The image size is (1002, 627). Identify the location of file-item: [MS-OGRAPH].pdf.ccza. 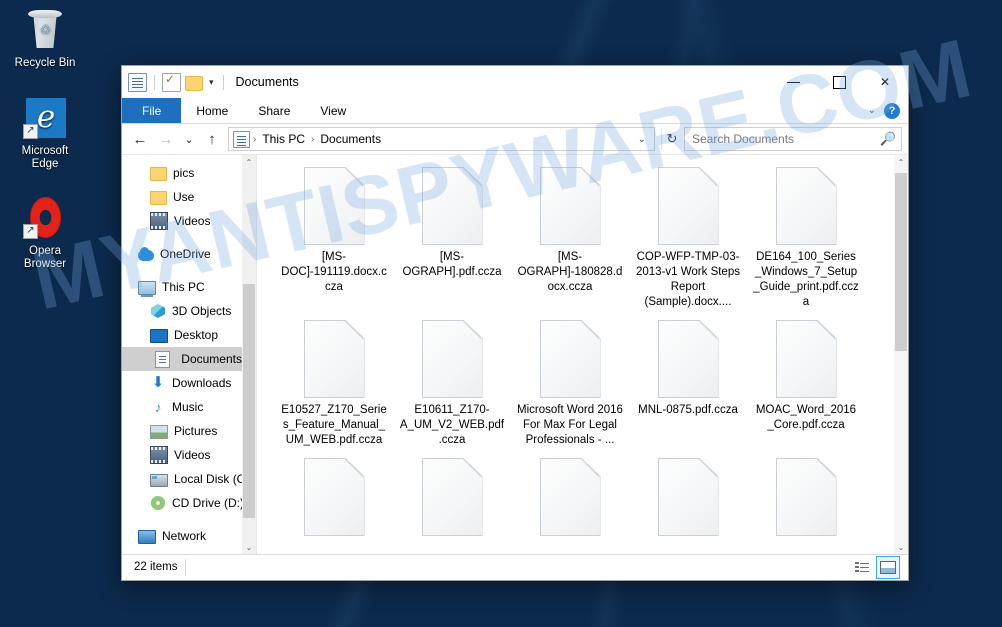
(452, 237).